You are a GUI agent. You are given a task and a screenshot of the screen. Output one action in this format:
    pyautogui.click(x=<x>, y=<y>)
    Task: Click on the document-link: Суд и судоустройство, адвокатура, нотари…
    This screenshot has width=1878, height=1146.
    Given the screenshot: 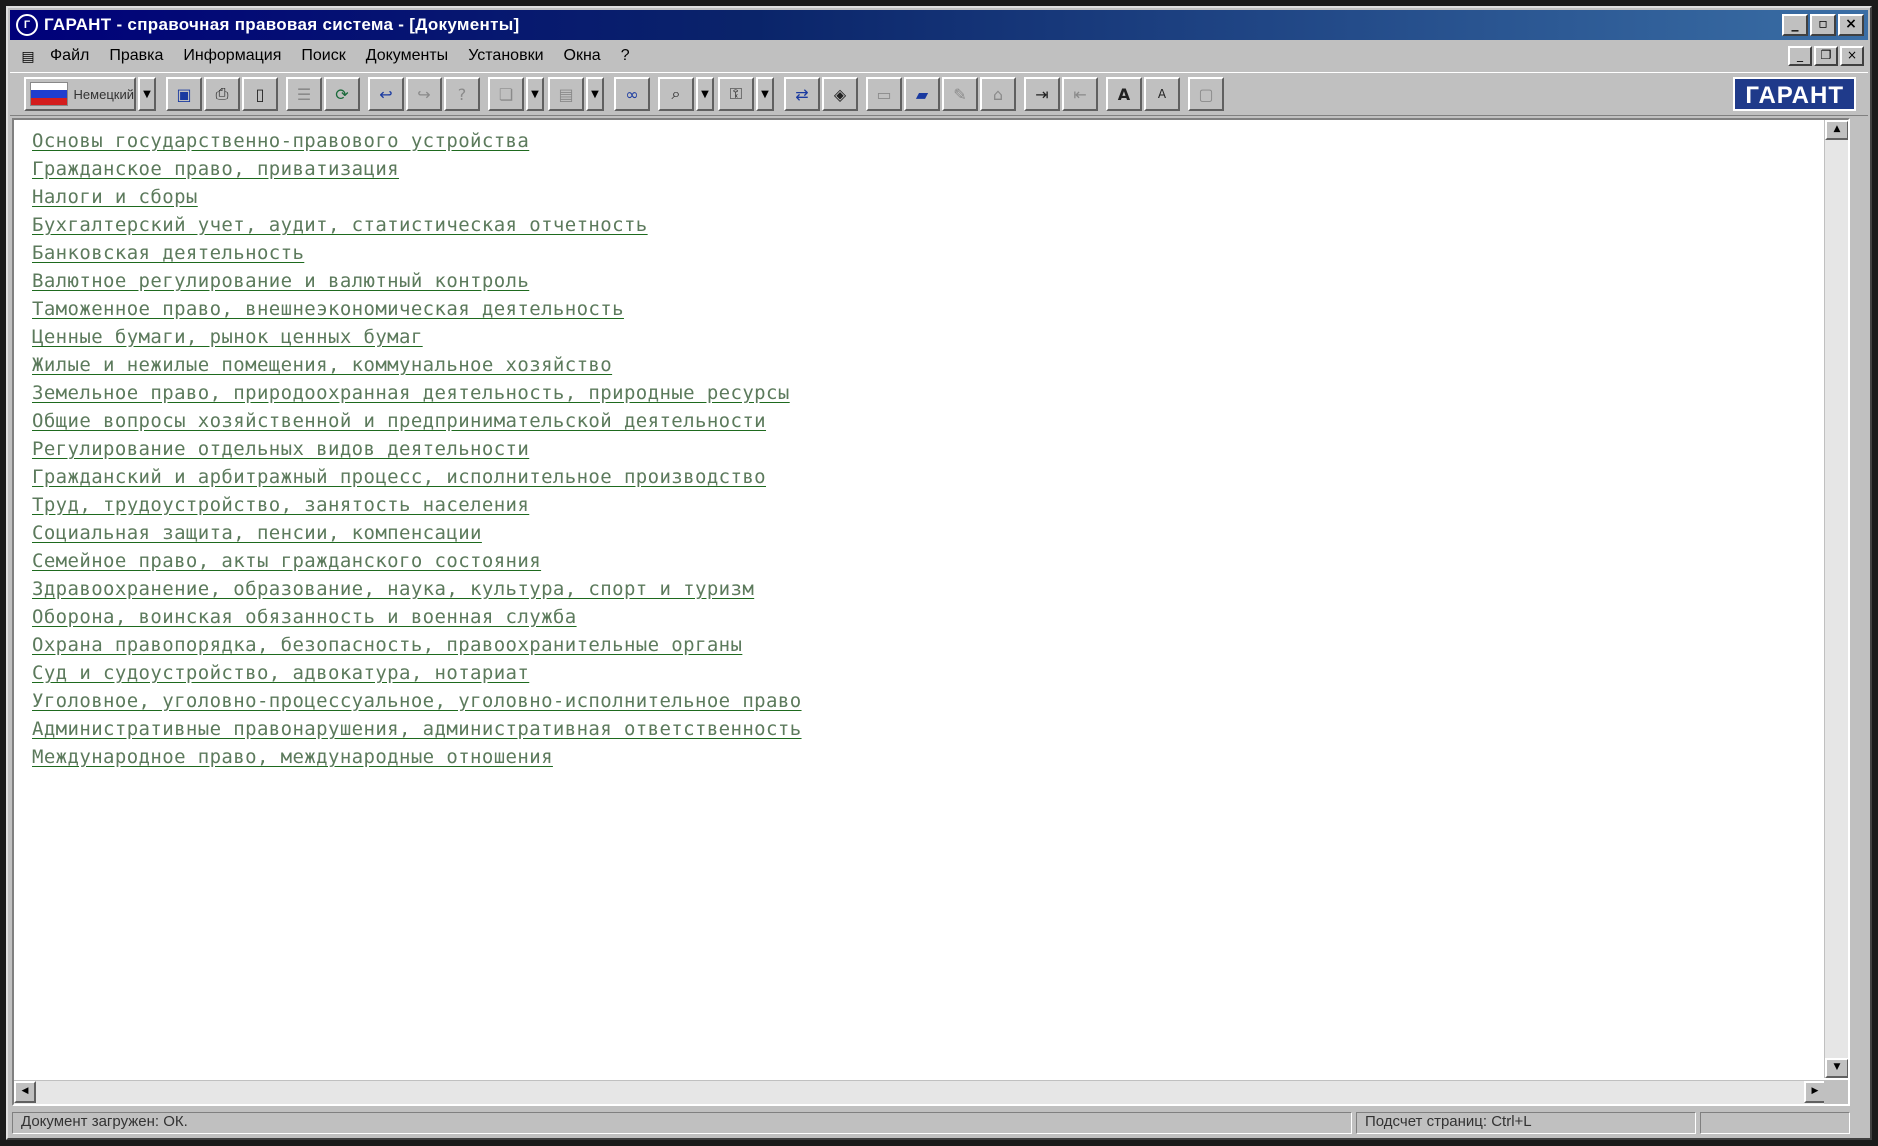 What is the action you would take?
    pyautogui.click(x=280, y=673)
    